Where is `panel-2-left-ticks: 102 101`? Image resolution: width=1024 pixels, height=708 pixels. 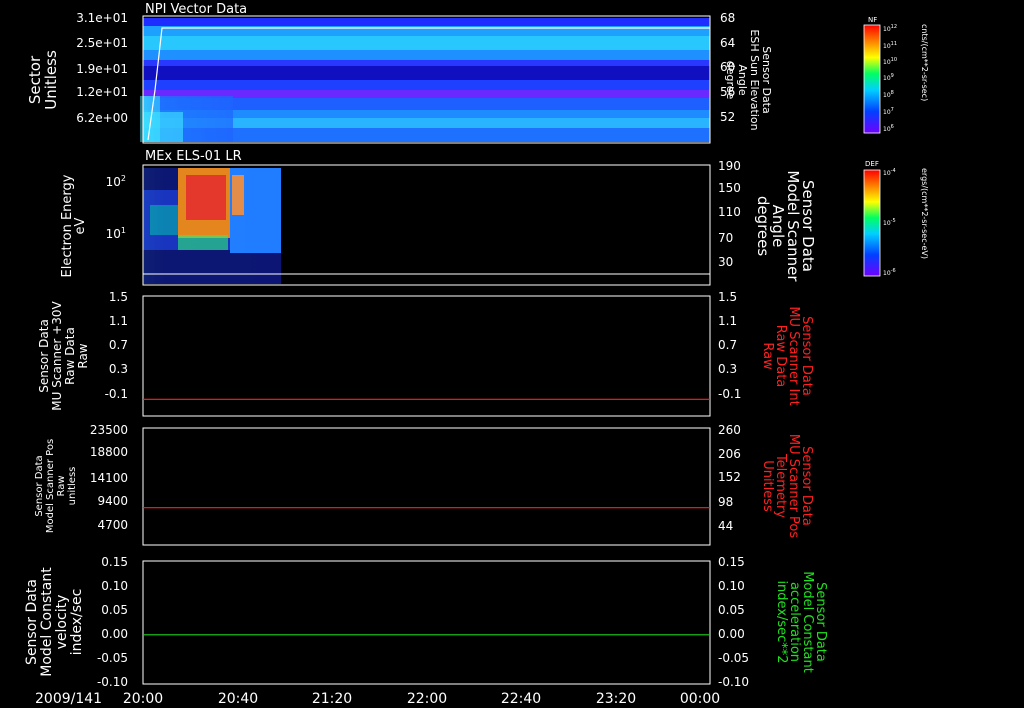 panel-2-left-ticks: 102 101 is located at coordinates (116, 207).